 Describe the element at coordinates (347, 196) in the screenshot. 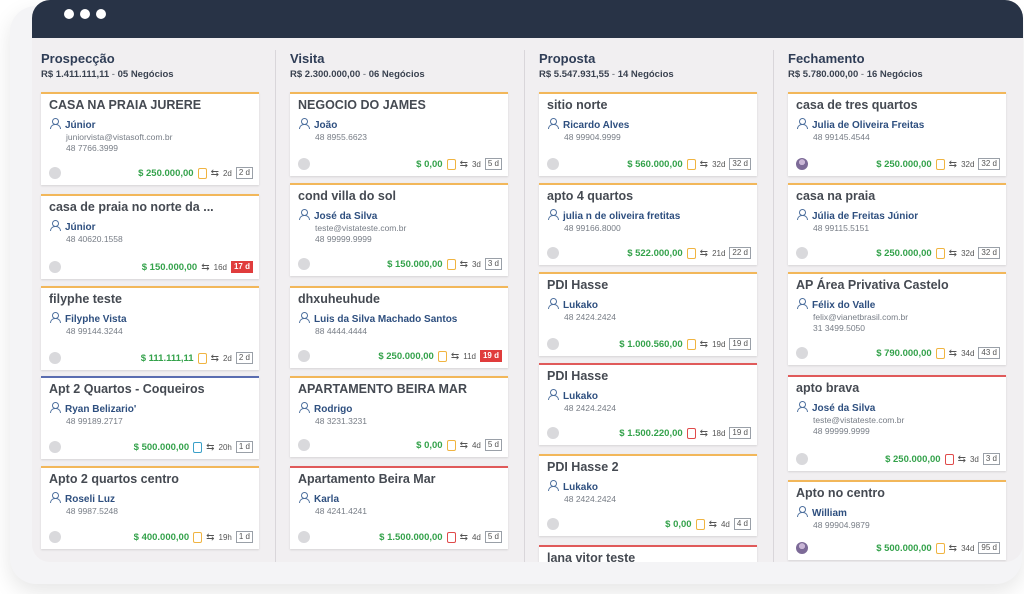

I see `deal-title: cond villa do sol` at that location.